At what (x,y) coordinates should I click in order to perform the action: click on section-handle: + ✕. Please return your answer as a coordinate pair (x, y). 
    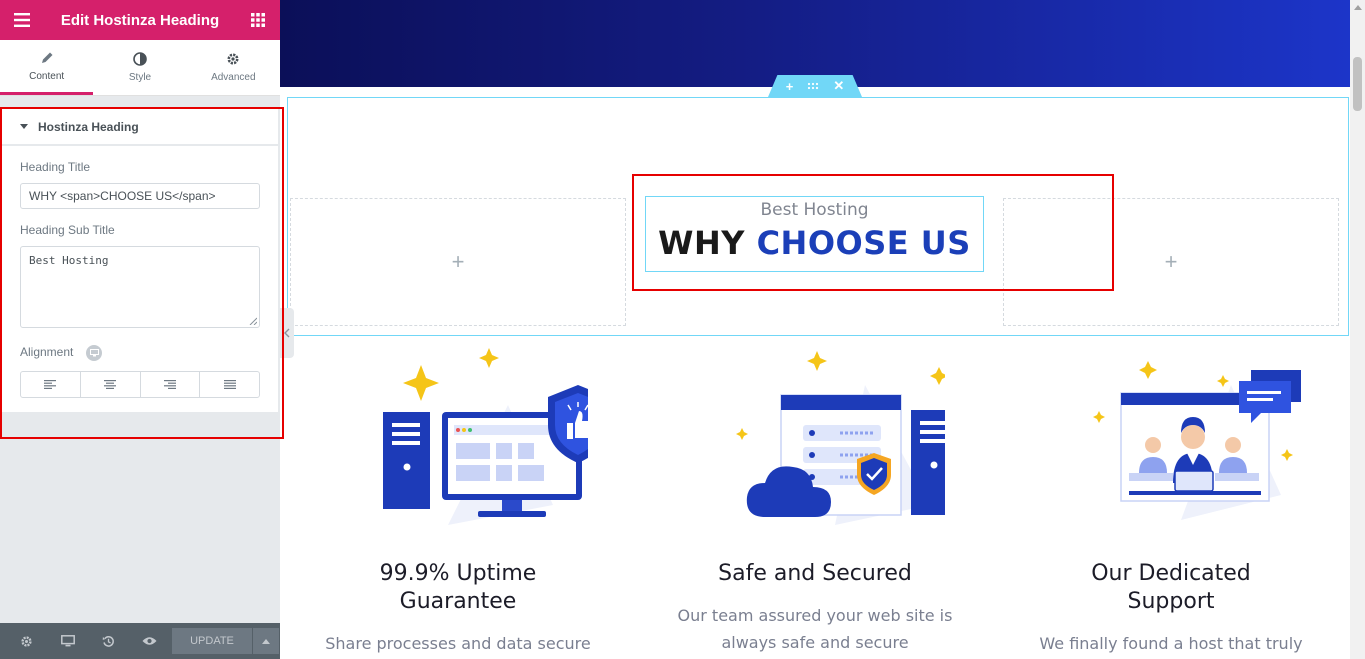
    Looking at the image, I should click on (815, 86).